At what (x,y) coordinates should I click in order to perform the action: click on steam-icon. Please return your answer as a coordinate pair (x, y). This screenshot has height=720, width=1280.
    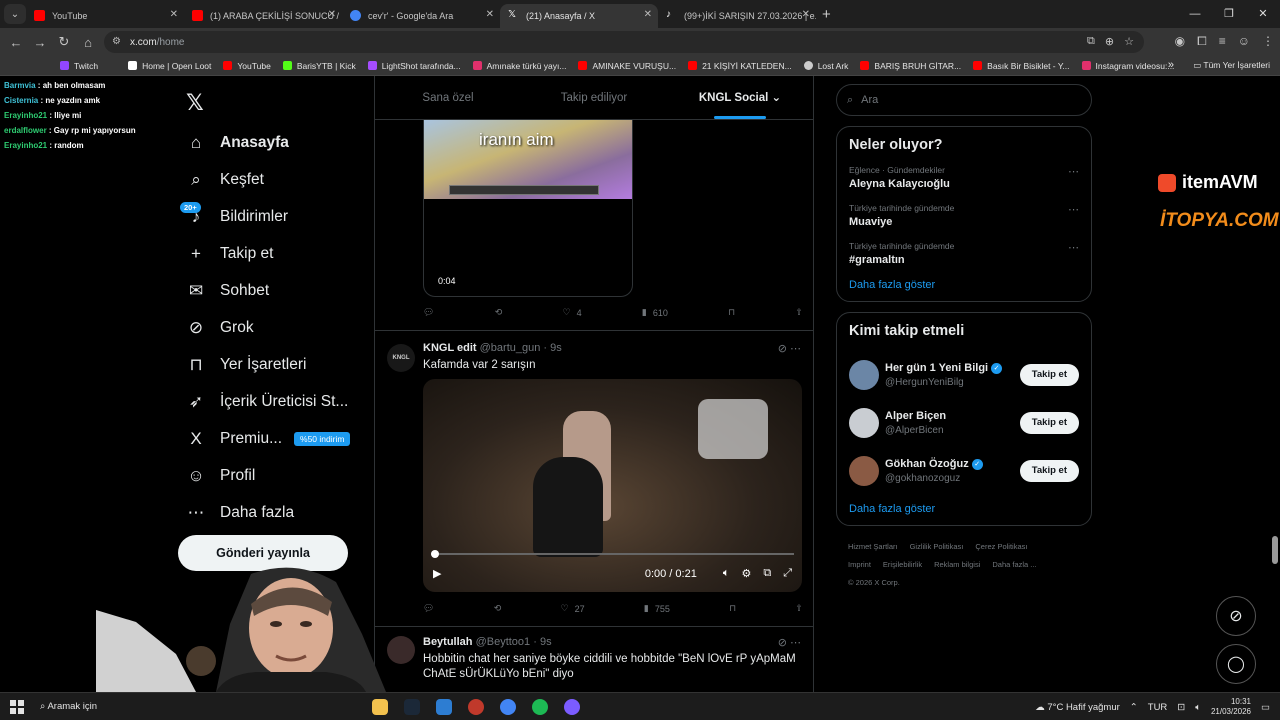
    Looking at the image, I should click on (412, 707).